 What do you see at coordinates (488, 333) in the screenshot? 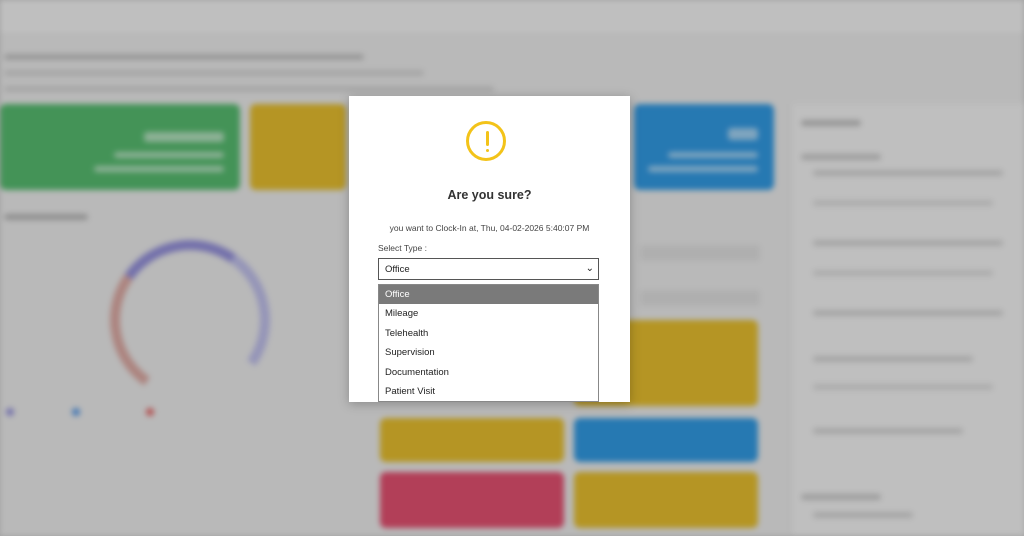
I see `option-telehealth: Telehealth` at bounding box center [488, 333].